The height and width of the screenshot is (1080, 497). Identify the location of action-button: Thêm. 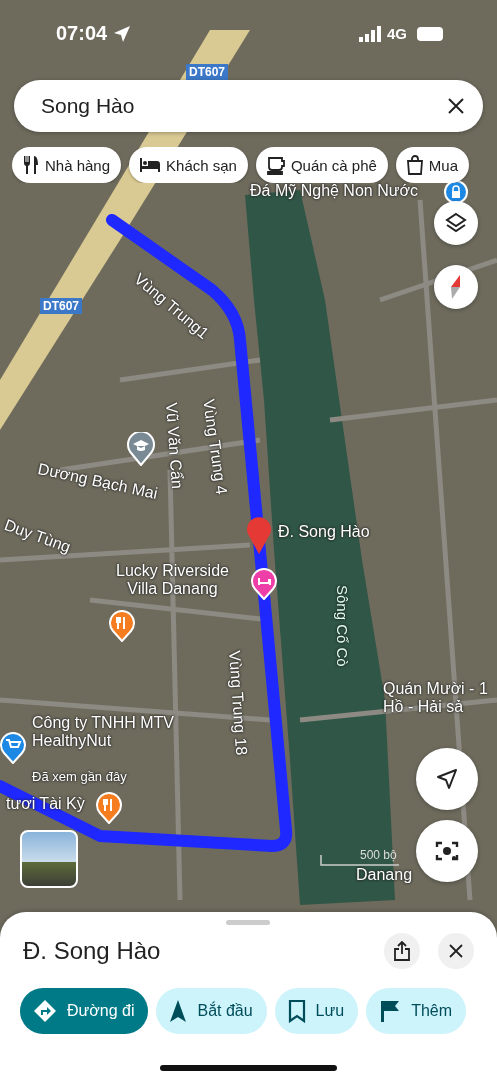
(416, 1011).